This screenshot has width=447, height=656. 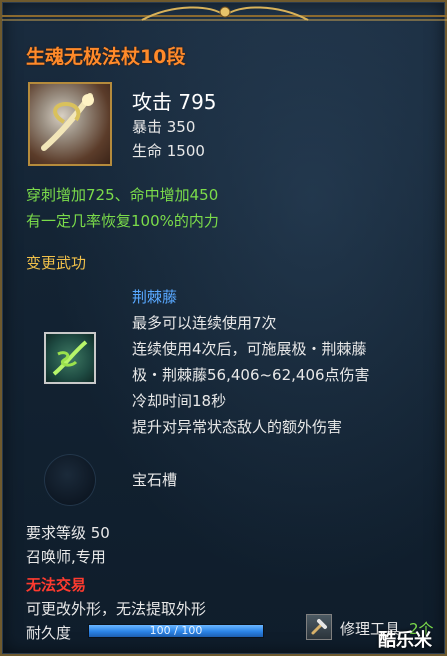 What do you see at coordinates (122, 221) in the screenshot?
I see `bonus-line-2: 有一定几率恢复100%的内力` at bounding box center [122, 221].